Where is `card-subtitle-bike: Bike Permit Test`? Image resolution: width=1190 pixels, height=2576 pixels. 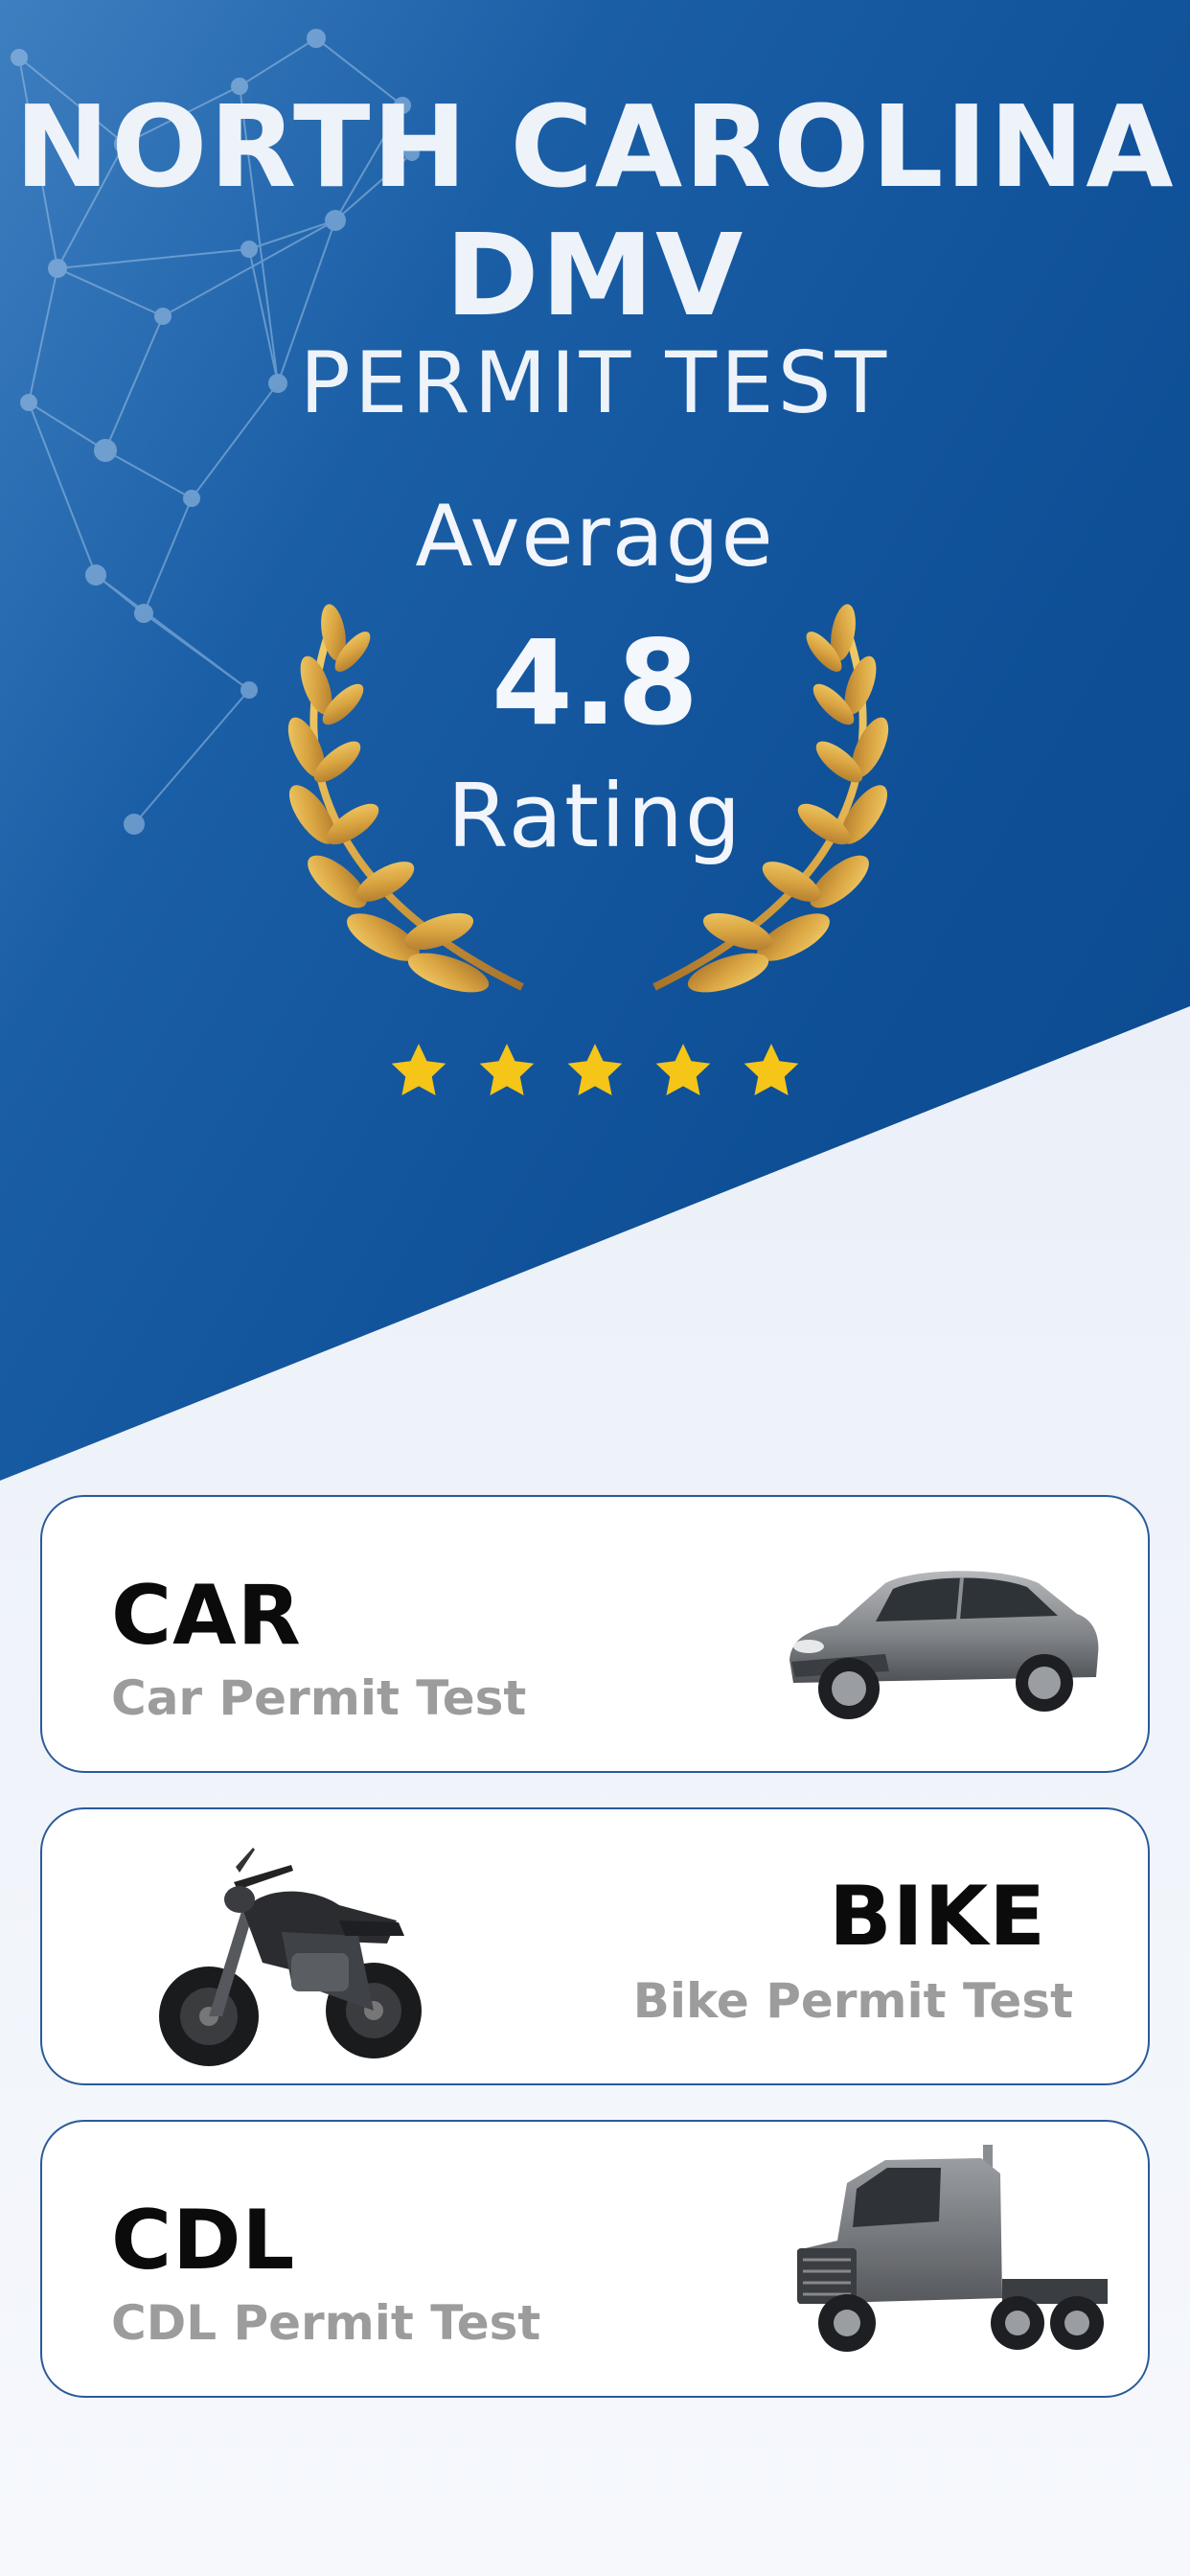 card-subtitle-bike: Bike Permit Test is located at coordinates (853, 2001).